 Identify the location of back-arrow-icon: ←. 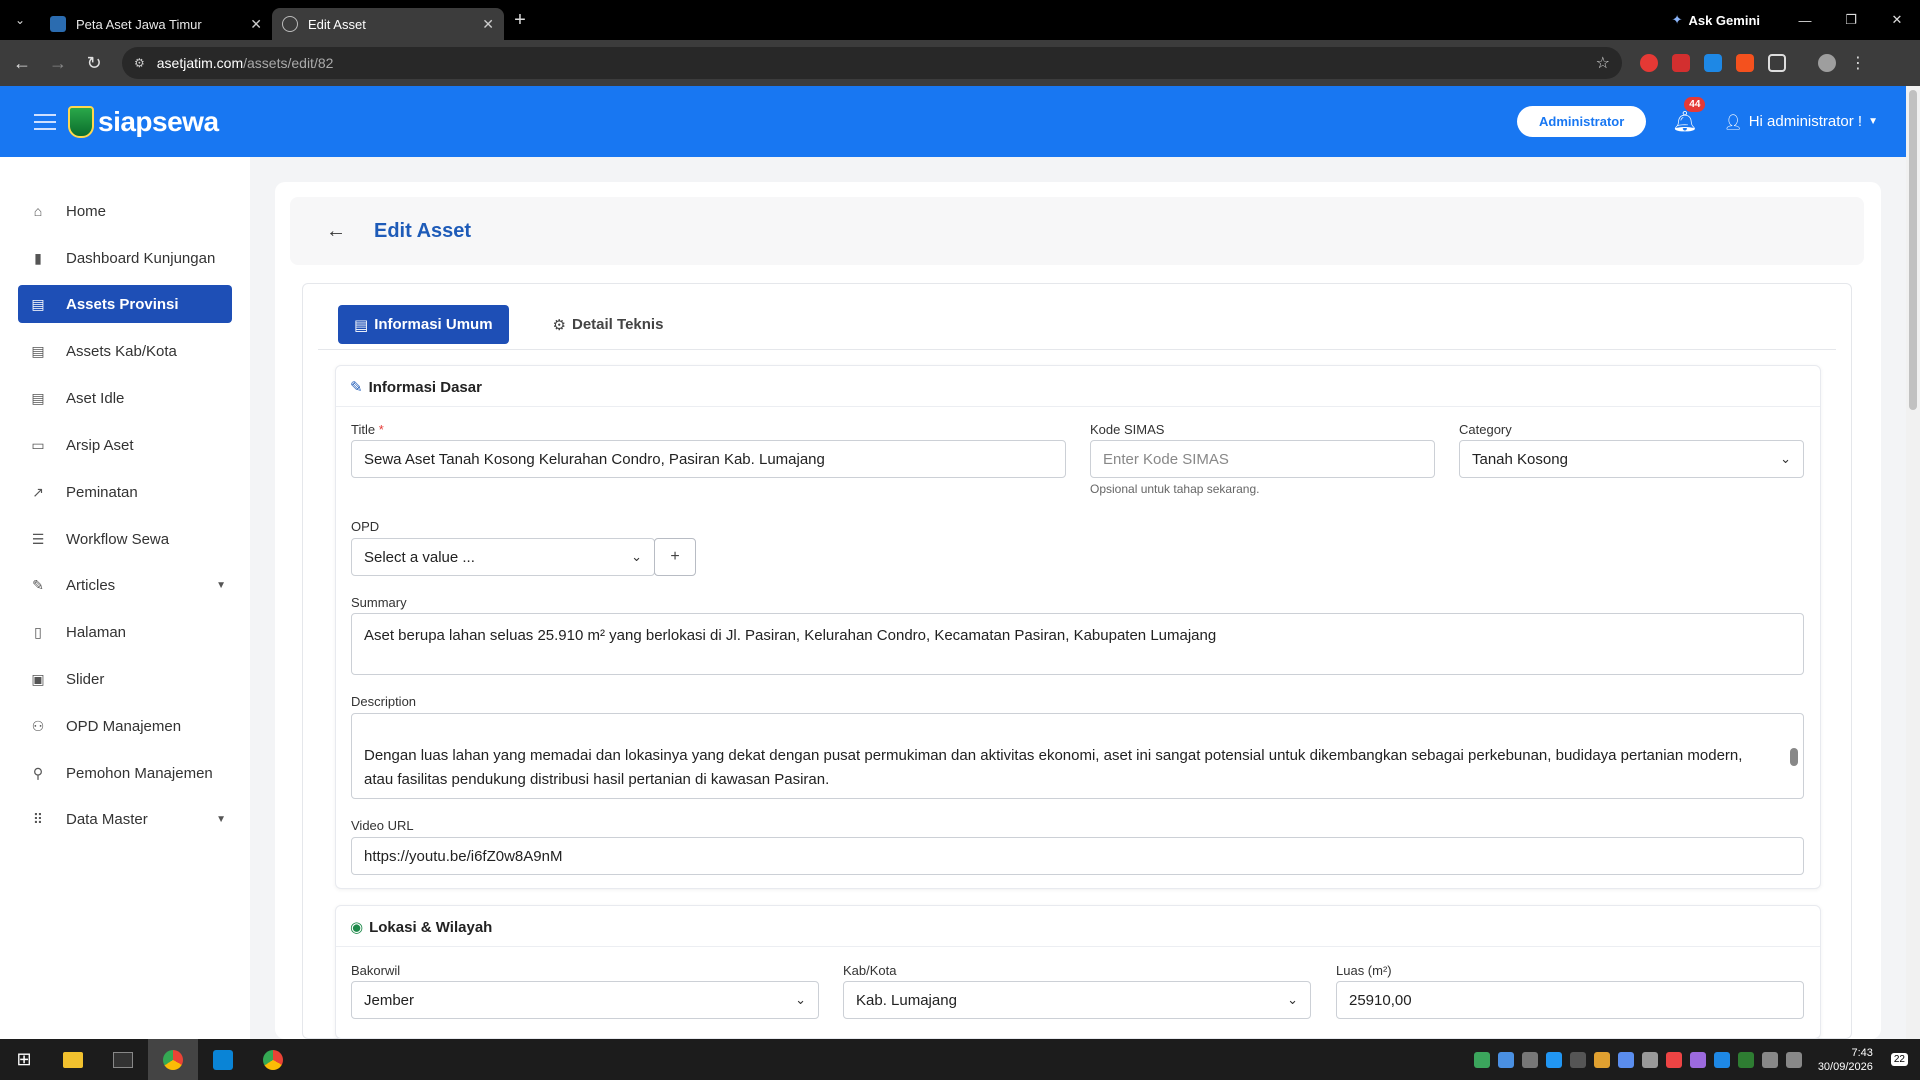
(336, 231).